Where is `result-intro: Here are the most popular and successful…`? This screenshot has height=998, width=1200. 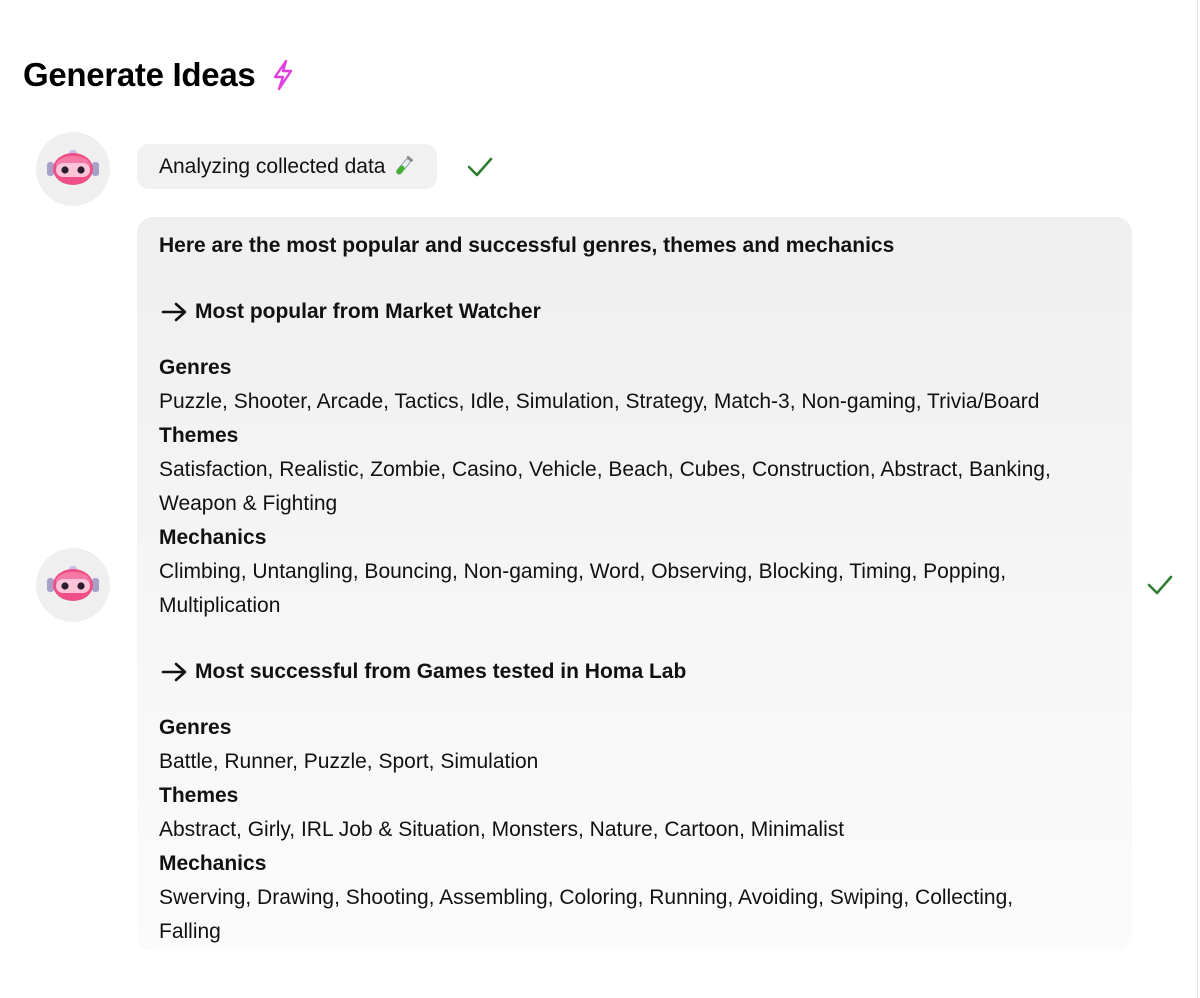 result-intro: Here are the most popular and successful… is located at coordinates (527, 245).